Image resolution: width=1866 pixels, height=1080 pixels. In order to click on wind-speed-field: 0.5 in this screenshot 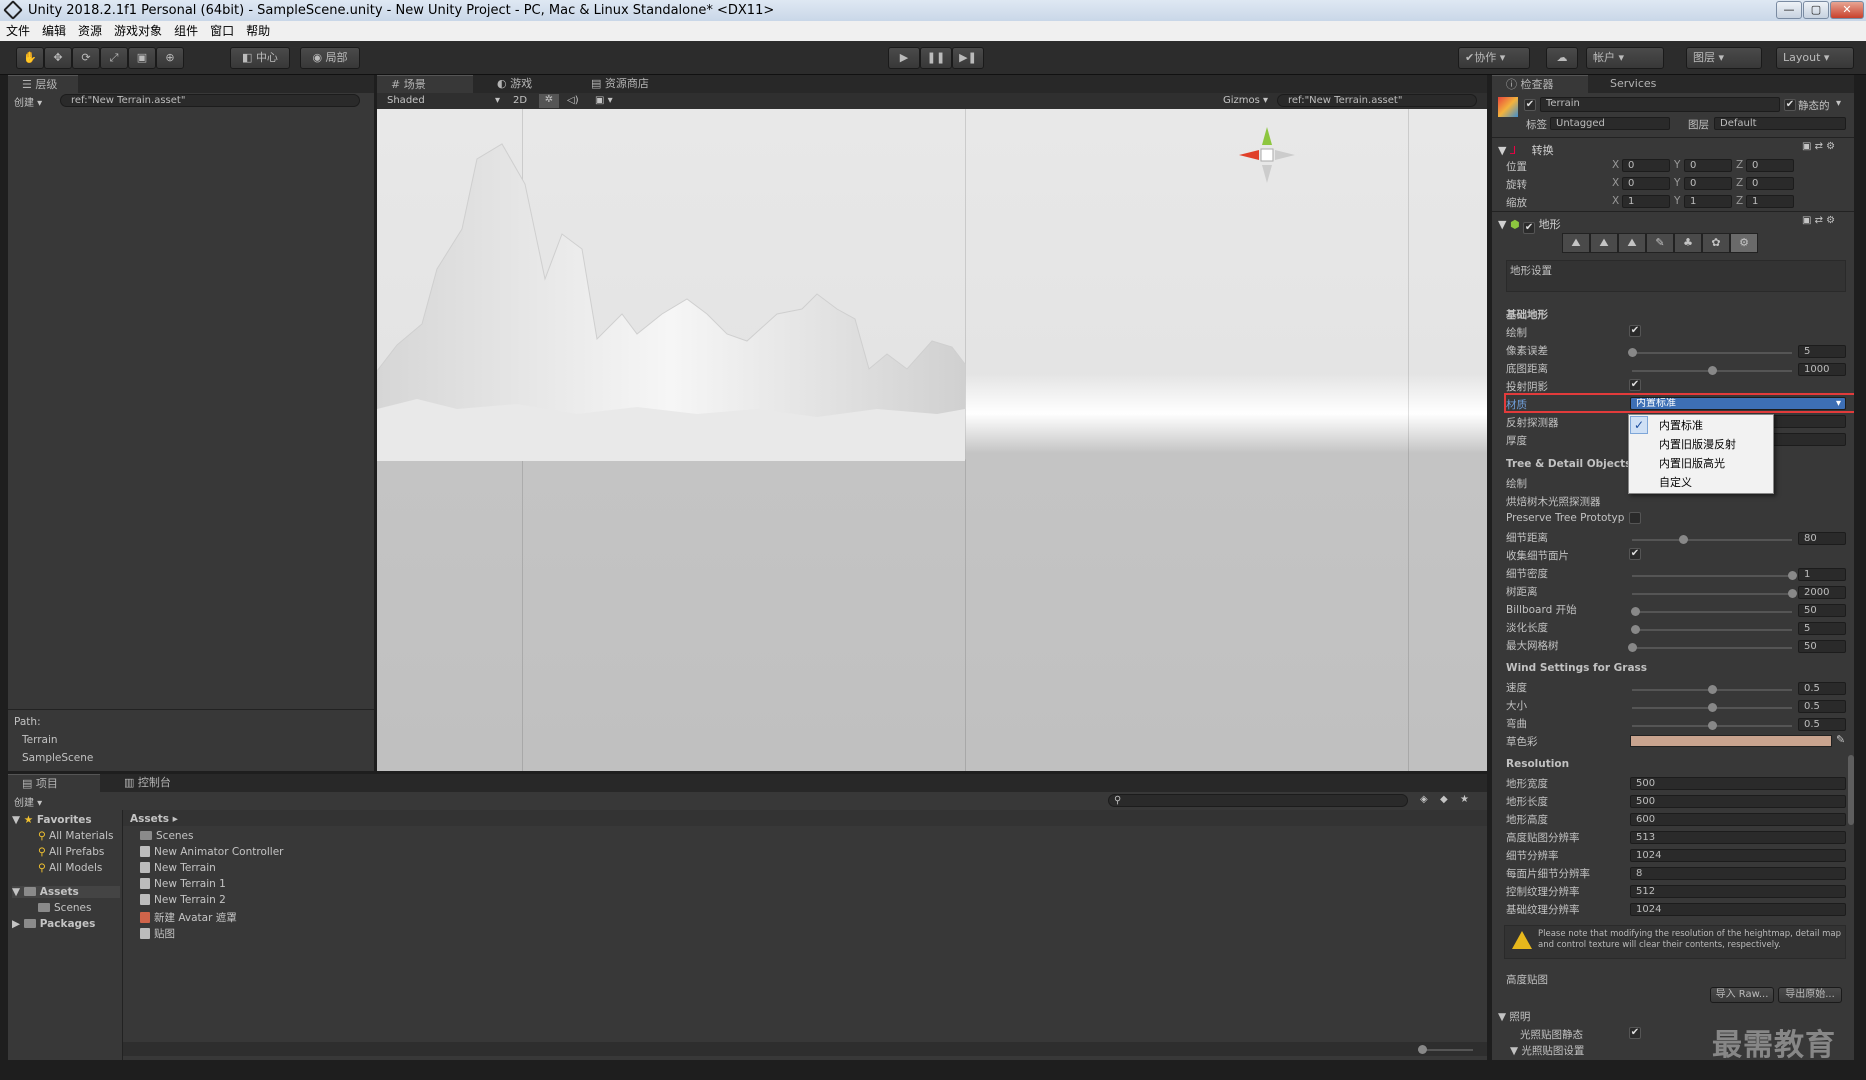, I will do `click(1822, 688)`.